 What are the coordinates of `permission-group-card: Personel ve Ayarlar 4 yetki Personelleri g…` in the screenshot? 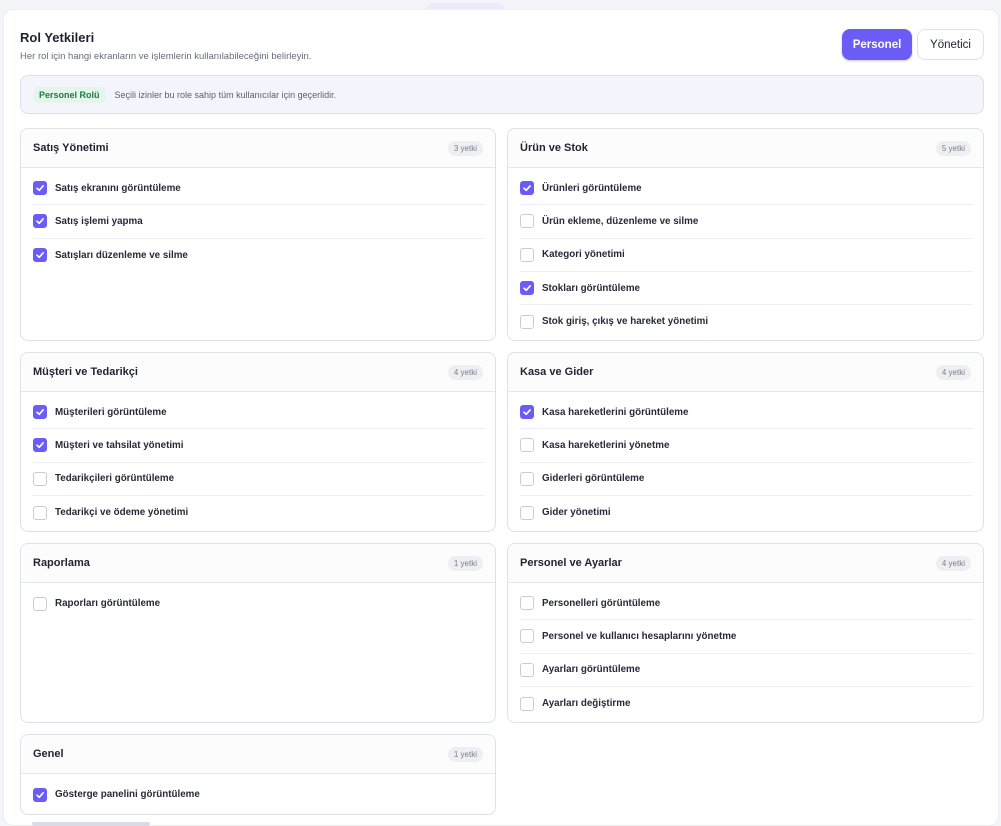 It's located at (745, 633).